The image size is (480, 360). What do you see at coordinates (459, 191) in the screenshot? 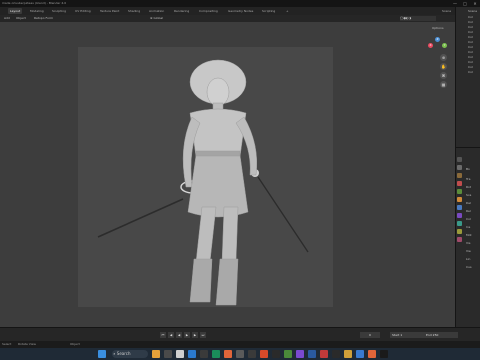
I see `world-tab-icon` at bounding box center [459, 191].